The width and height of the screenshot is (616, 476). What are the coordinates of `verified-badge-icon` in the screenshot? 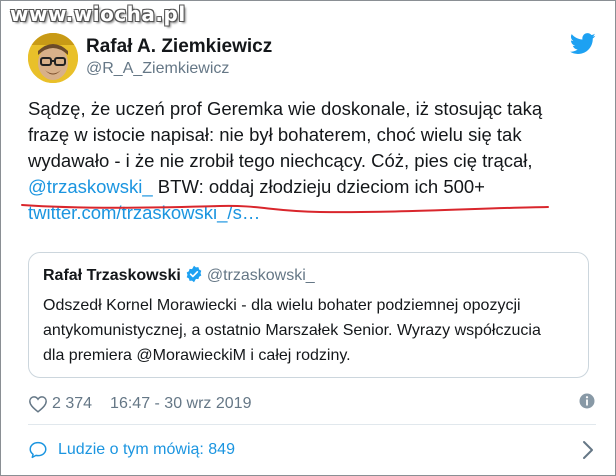 It's located at (194, 274).